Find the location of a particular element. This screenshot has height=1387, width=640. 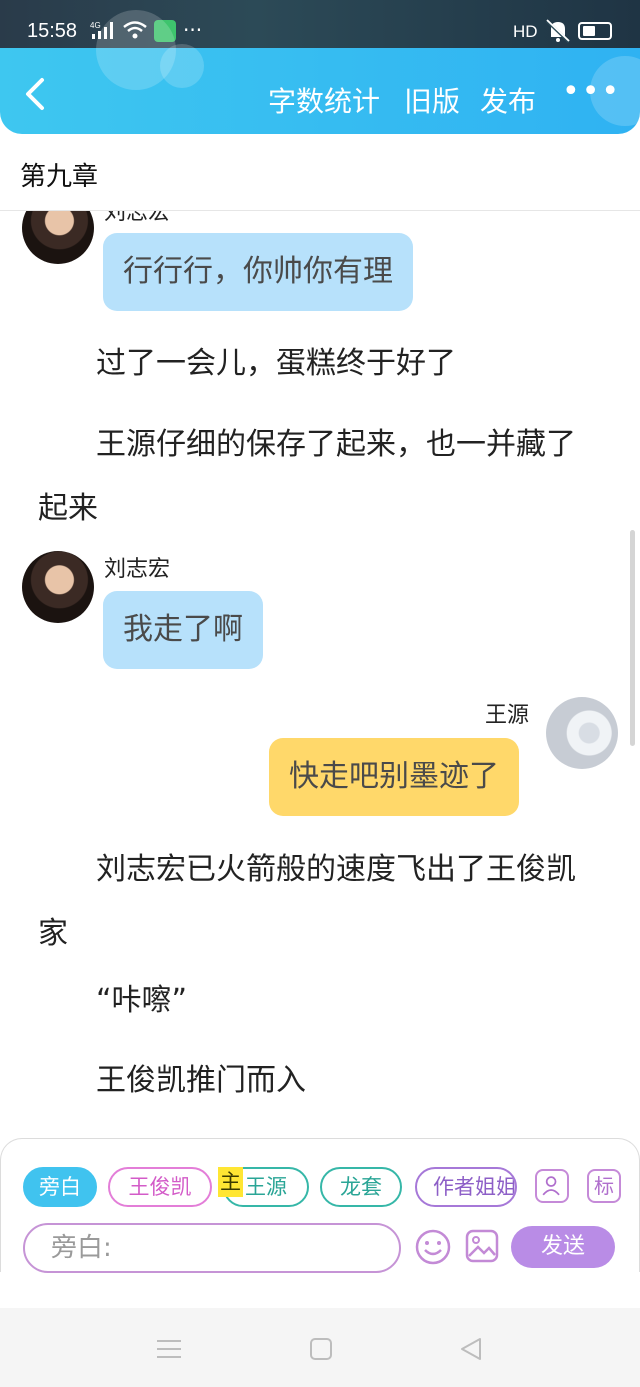

menu-icon is located at coordinates (169, 1349).